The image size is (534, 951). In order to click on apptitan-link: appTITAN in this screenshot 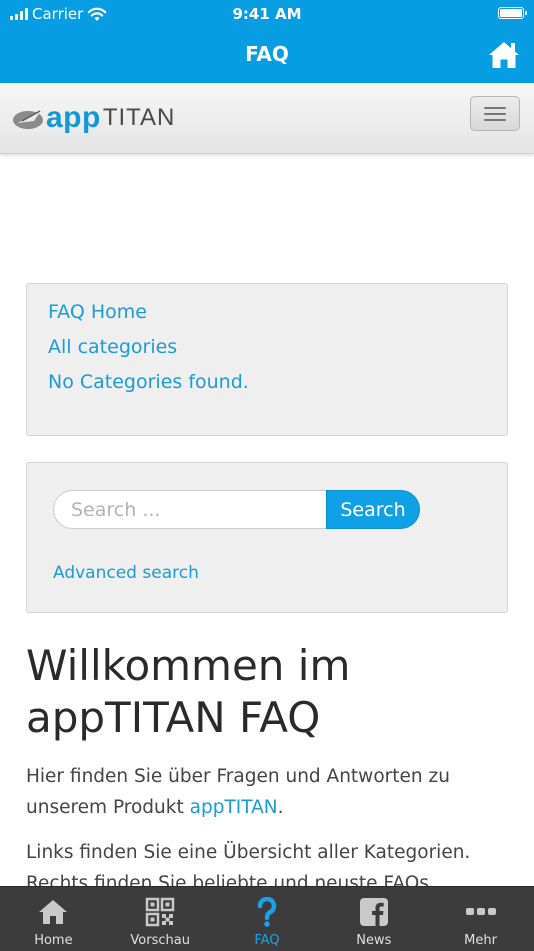, I will do `click(234, 807)`.